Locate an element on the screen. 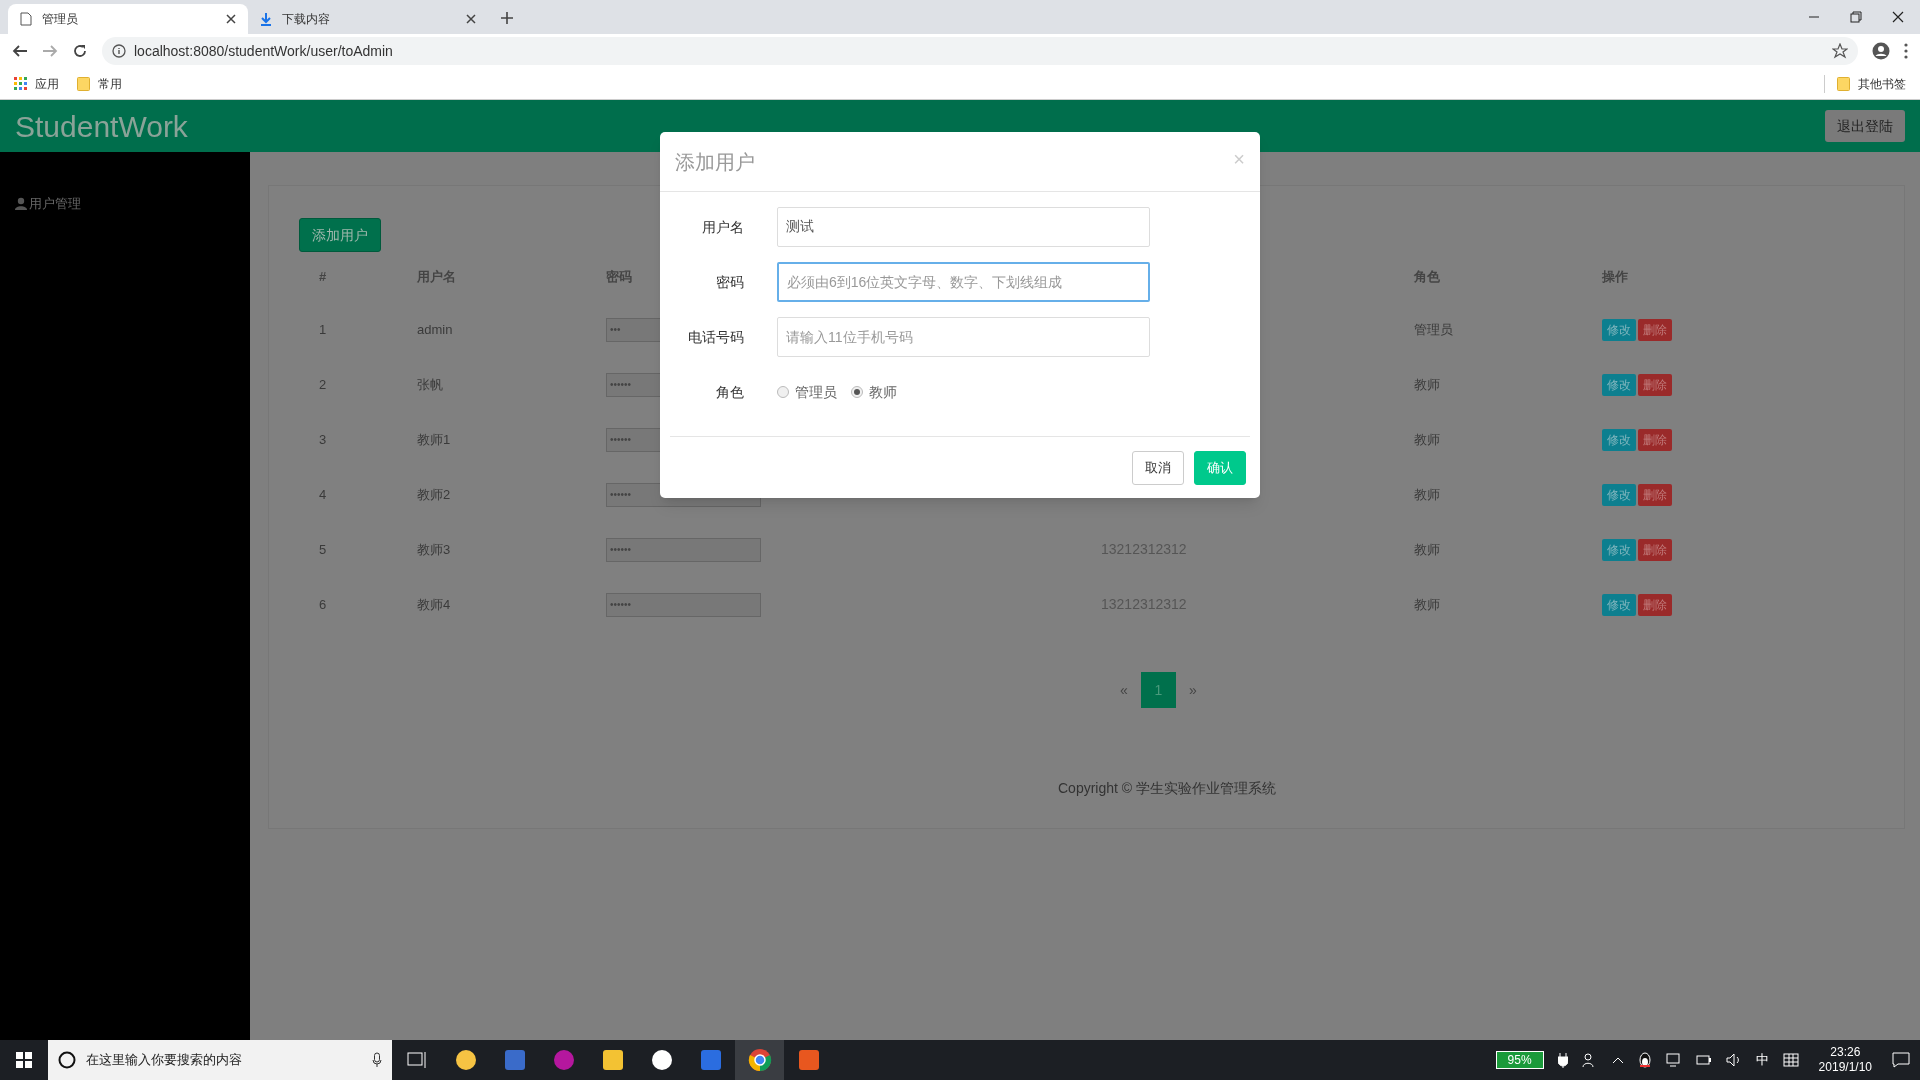 The image size is (1920, 1080). browser-icon is located at coordinates (759, 1060).